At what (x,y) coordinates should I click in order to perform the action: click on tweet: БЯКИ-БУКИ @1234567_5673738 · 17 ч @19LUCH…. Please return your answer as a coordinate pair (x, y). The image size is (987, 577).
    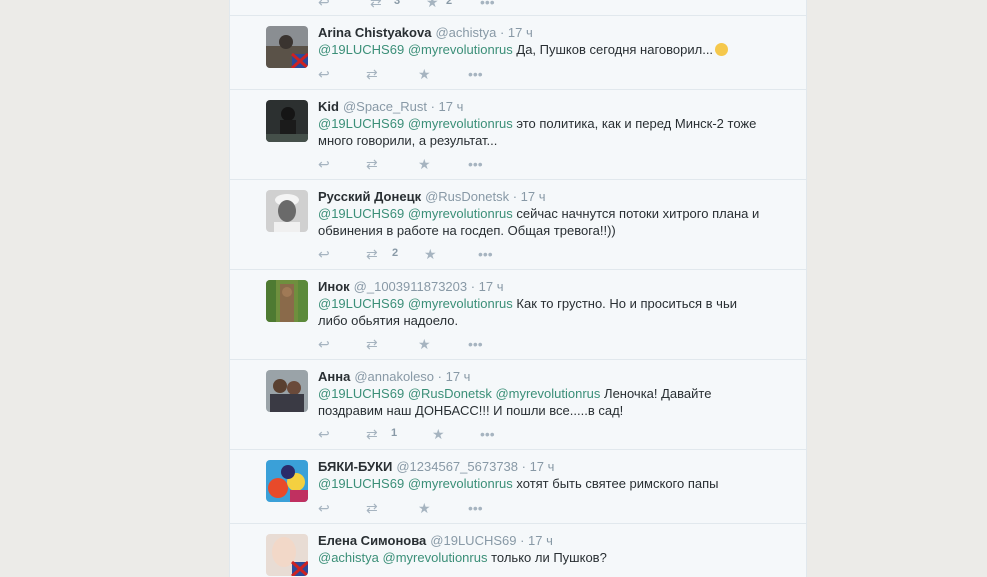
    Looking at the image, I should click on (518, 486).